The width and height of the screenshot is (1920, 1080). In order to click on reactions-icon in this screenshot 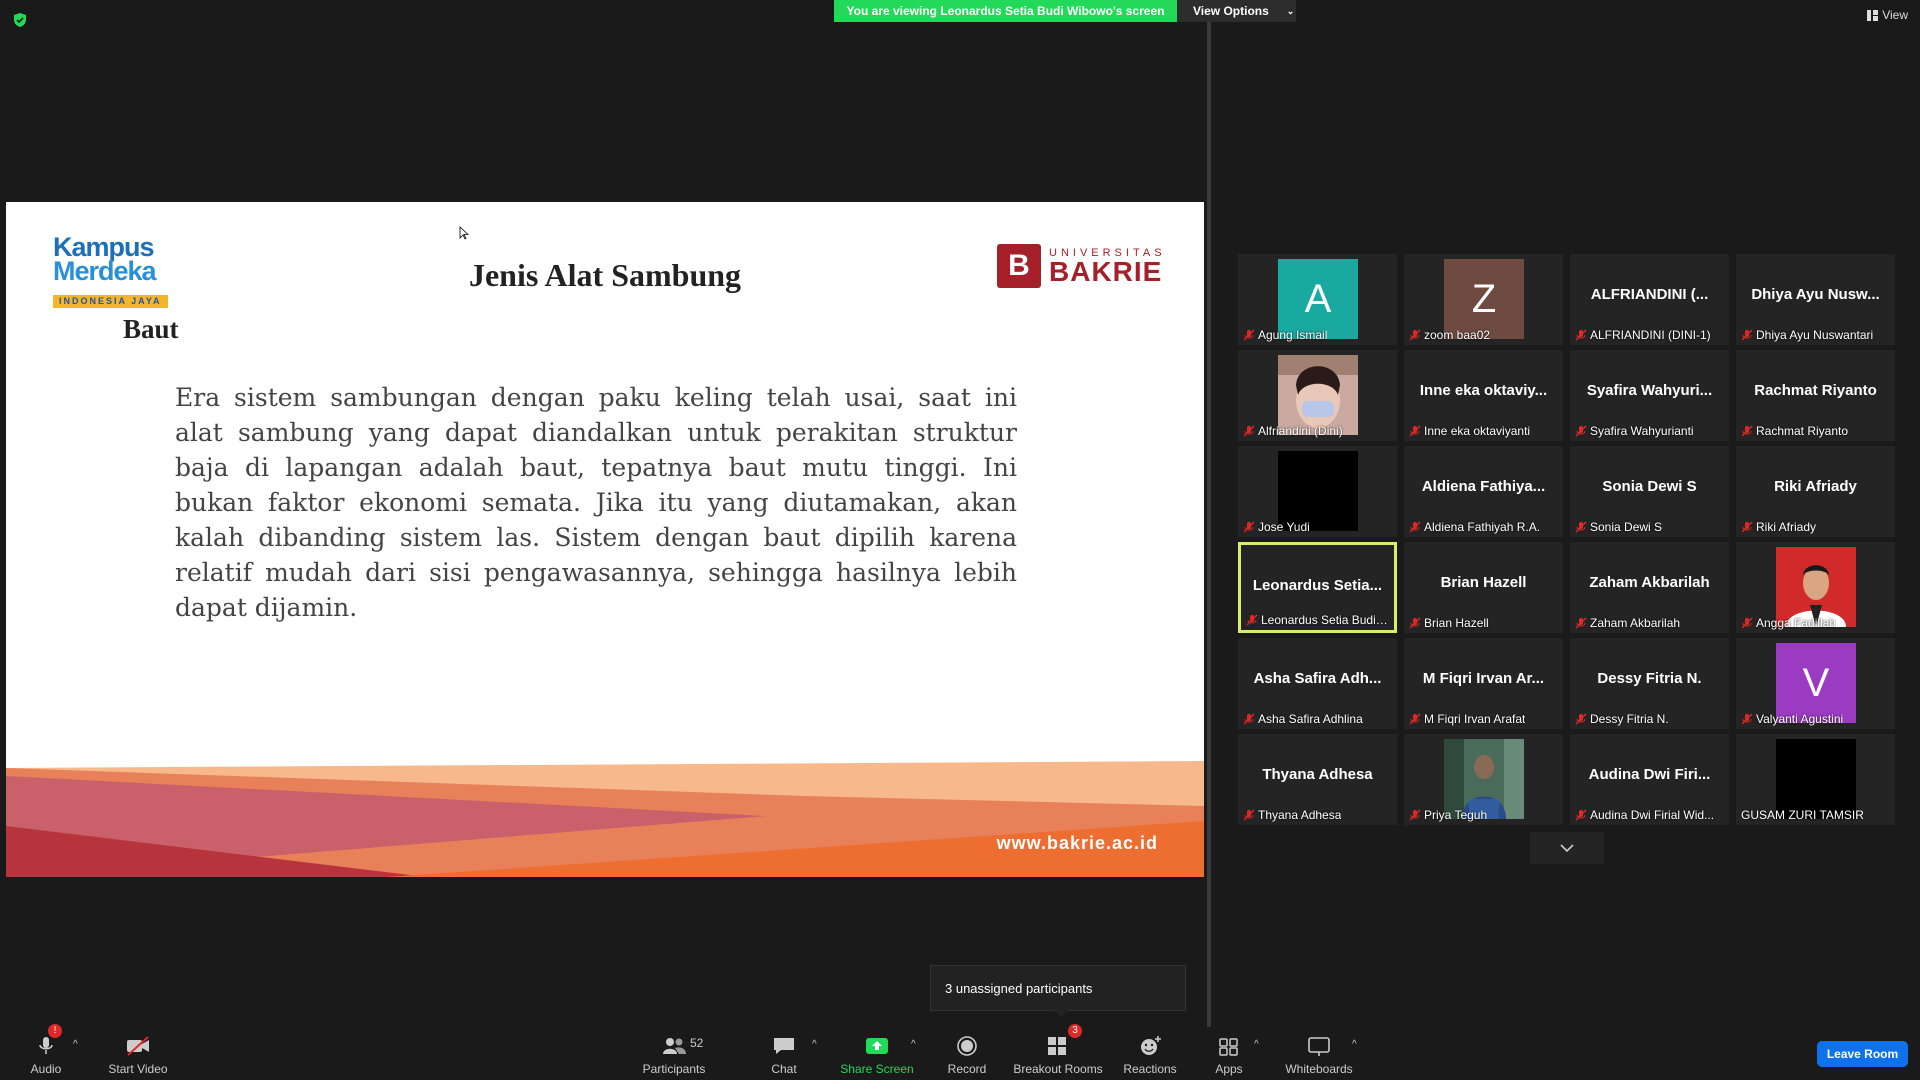, I will do `click(1151, 1045)`.